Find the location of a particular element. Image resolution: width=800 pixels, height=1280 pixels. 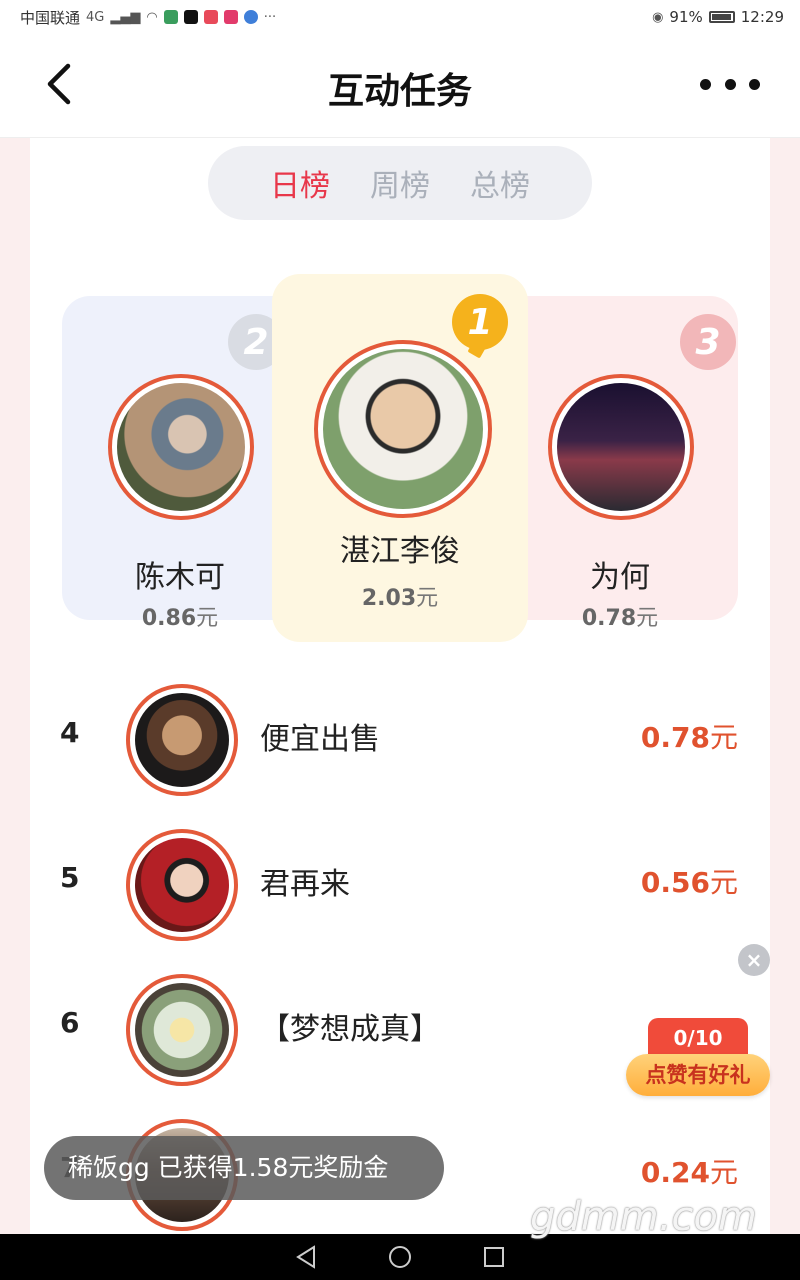

app-icon-green is located at coordinates (170, 17).